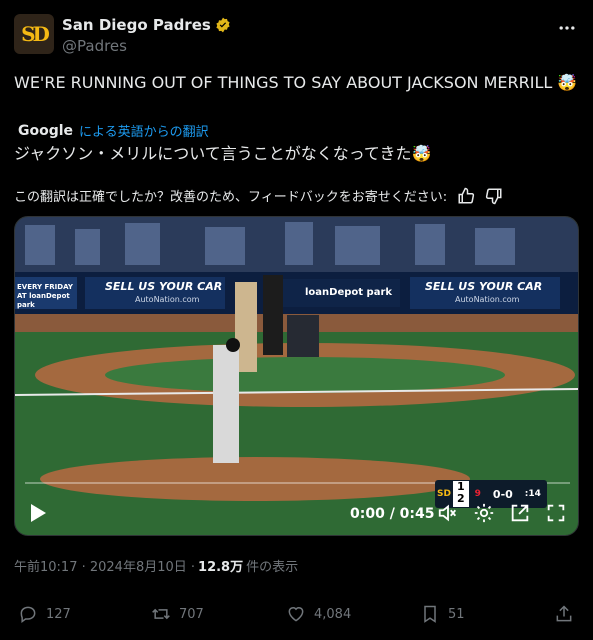  What do you see at coordinates (520, 513) in the screenshot?
I see `popout-icon` at bounding box center [520, 513].